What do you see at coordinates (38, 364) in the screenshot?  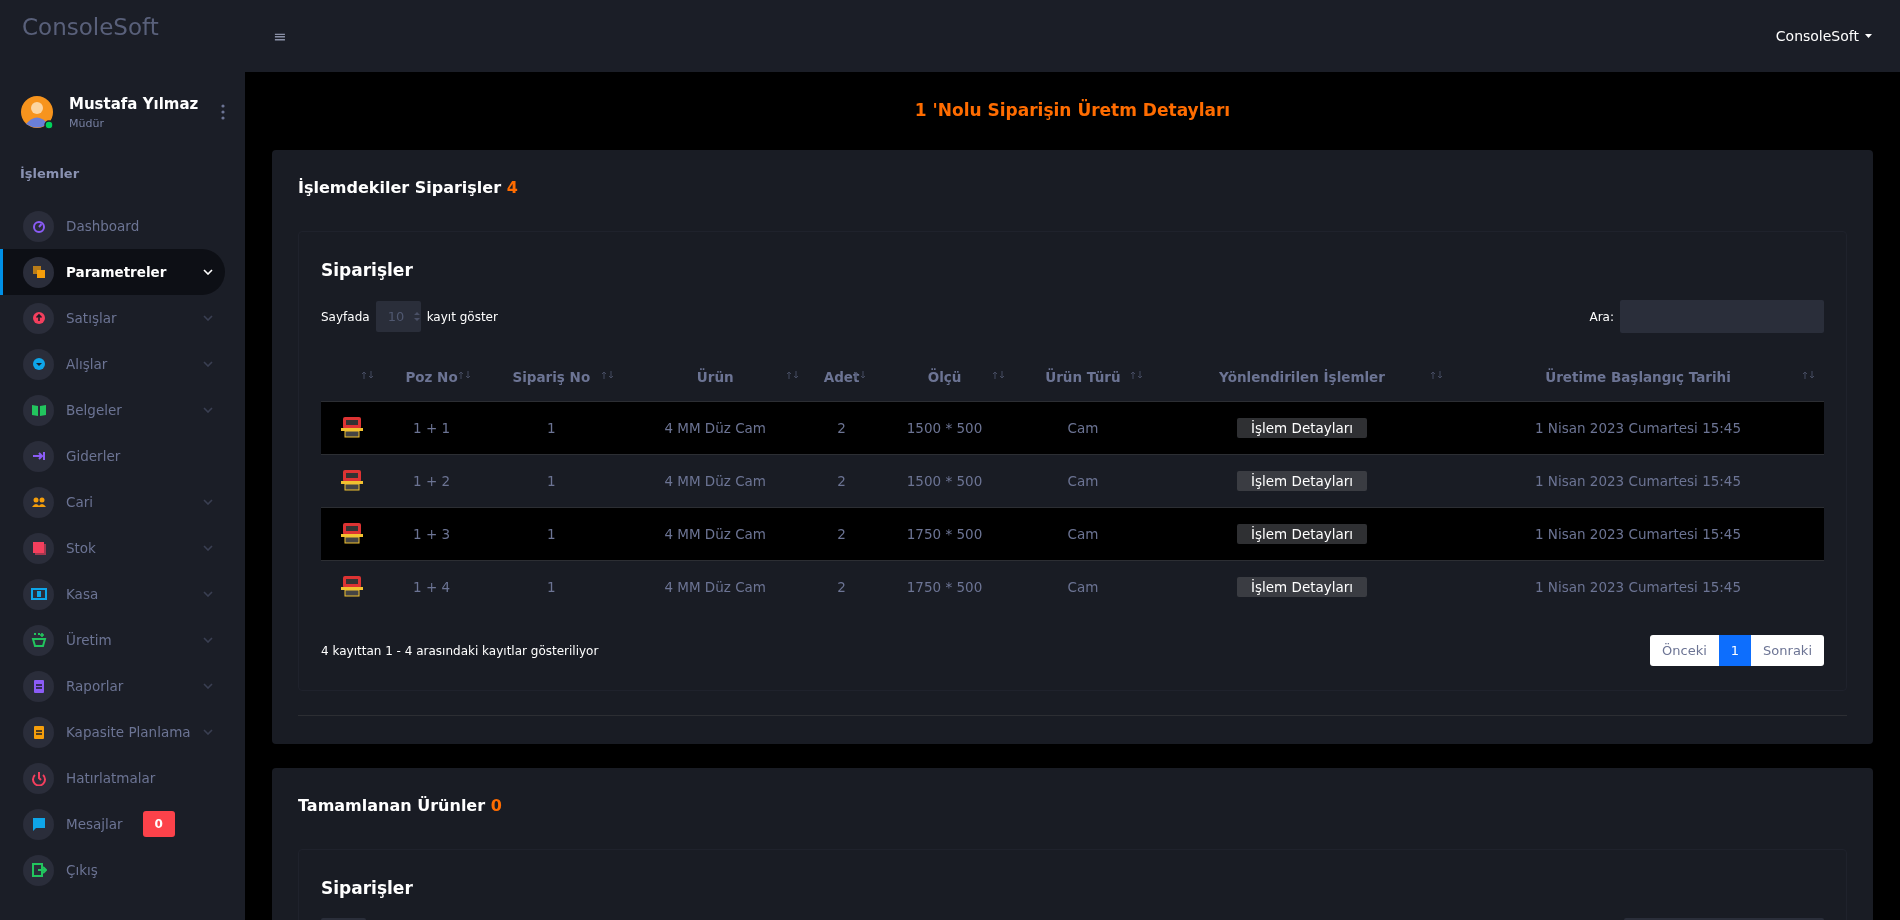 I see `down-arrow-circle-icon` at bounding box center [38, 364].